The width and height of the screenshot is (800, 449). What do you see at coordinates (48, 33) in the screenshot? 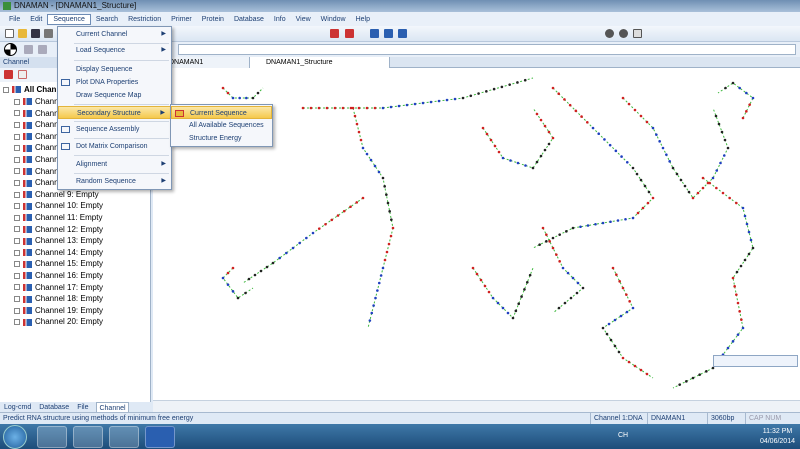
I see `print-icon` at bounding box center [48, 33].